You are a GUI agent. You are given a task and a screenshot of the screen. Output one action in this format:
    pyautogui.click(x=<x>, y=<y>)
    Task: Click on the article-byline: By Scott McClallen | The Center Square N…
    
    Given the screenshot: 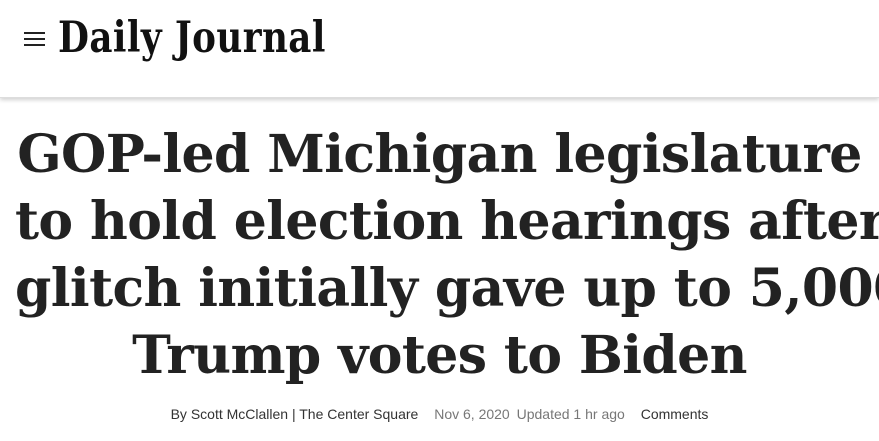 What is the action you would take?
    pyautogui.click(x=439, y=414)
    